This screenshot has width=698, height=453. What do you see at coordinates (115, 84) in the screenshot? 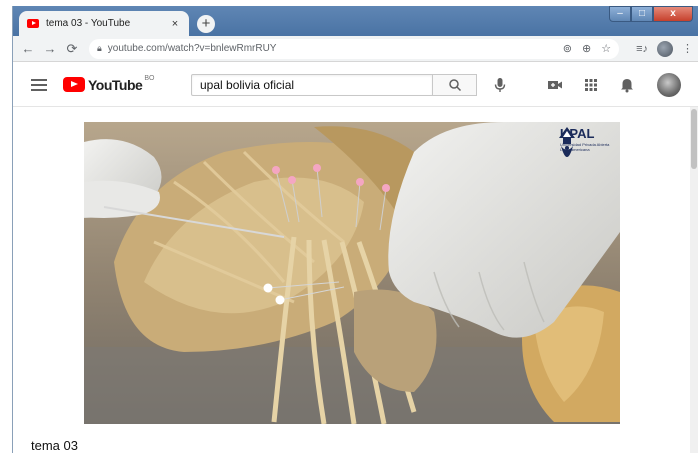
I see `youtube-logo-text: YouTube` at bounding box center [115, 84].